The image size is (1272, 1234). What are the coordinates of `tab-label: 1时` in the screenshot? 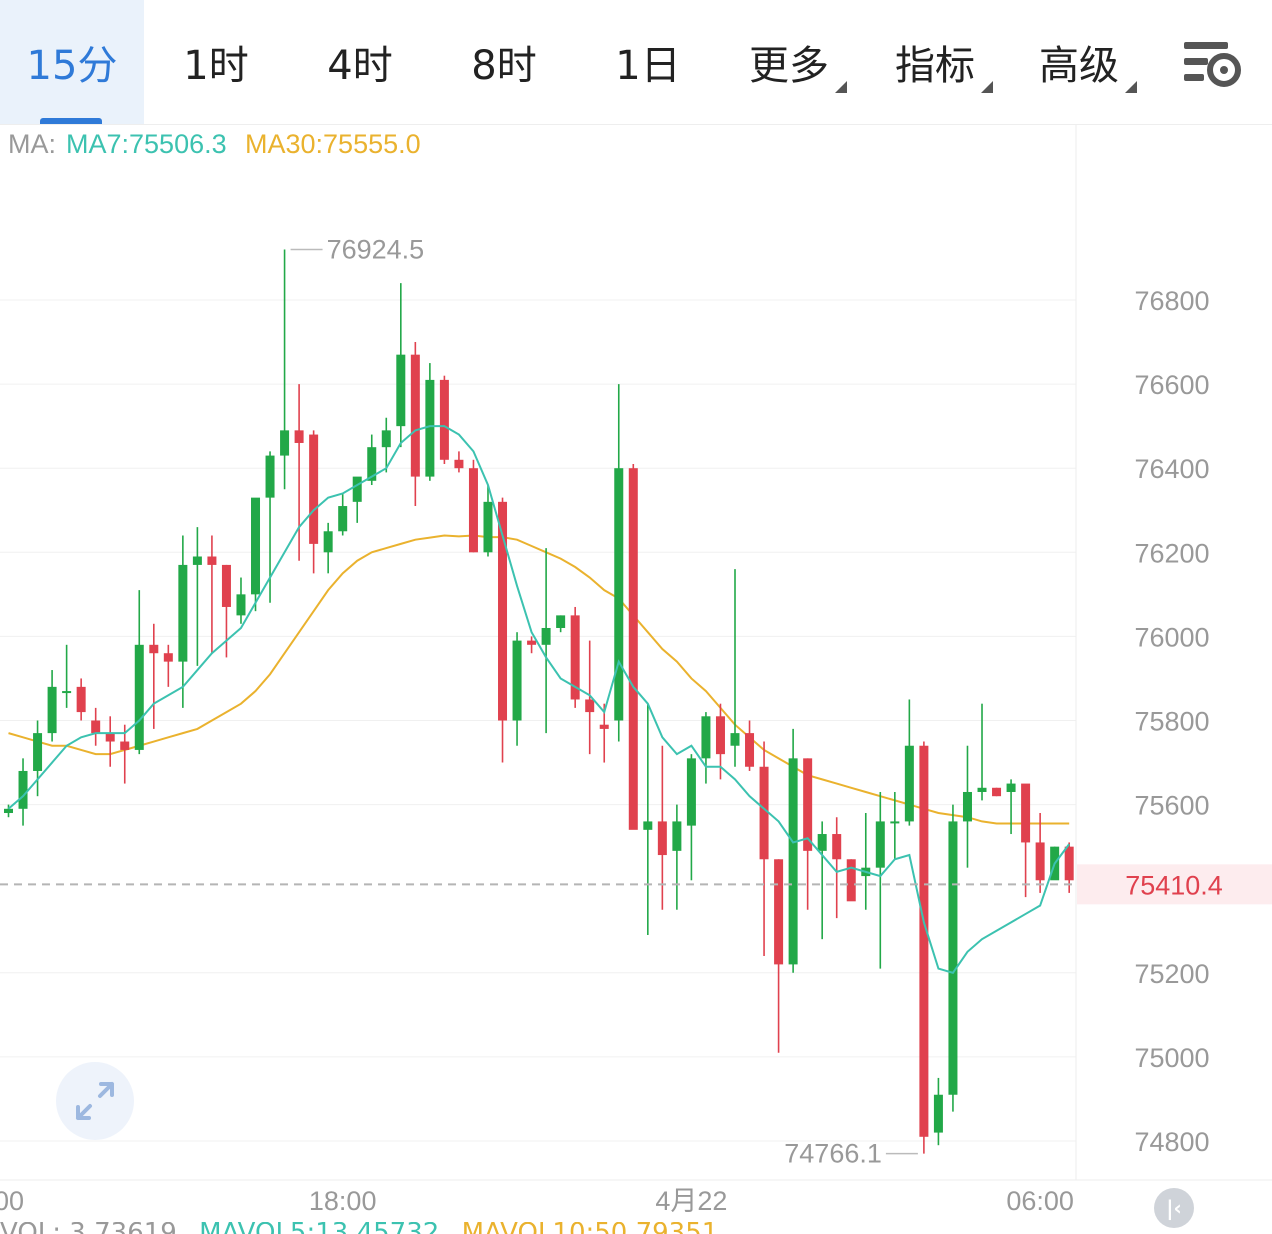 It's located at (216, 66).